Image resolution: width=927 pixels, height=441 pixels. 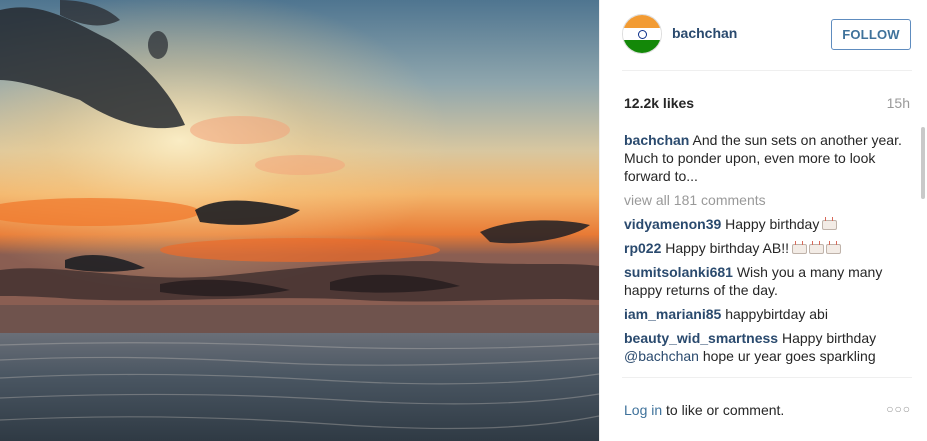 I want to click on post-time: 15h, so click(x=898, y=103).